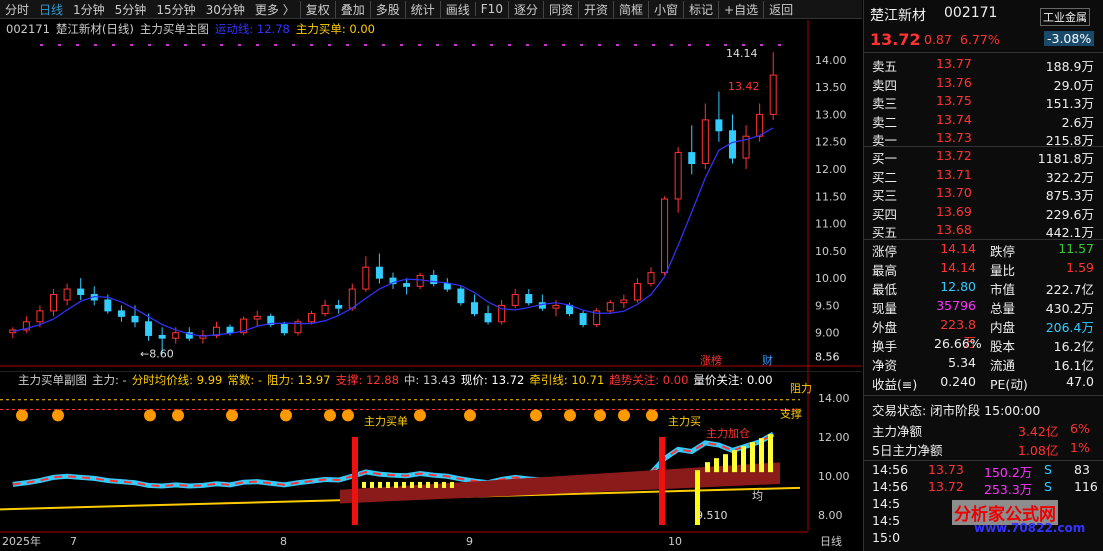 The width and height of the screenshot is (1103, 551). I want to click on tab-2: 1分钟, so click(89, 9).